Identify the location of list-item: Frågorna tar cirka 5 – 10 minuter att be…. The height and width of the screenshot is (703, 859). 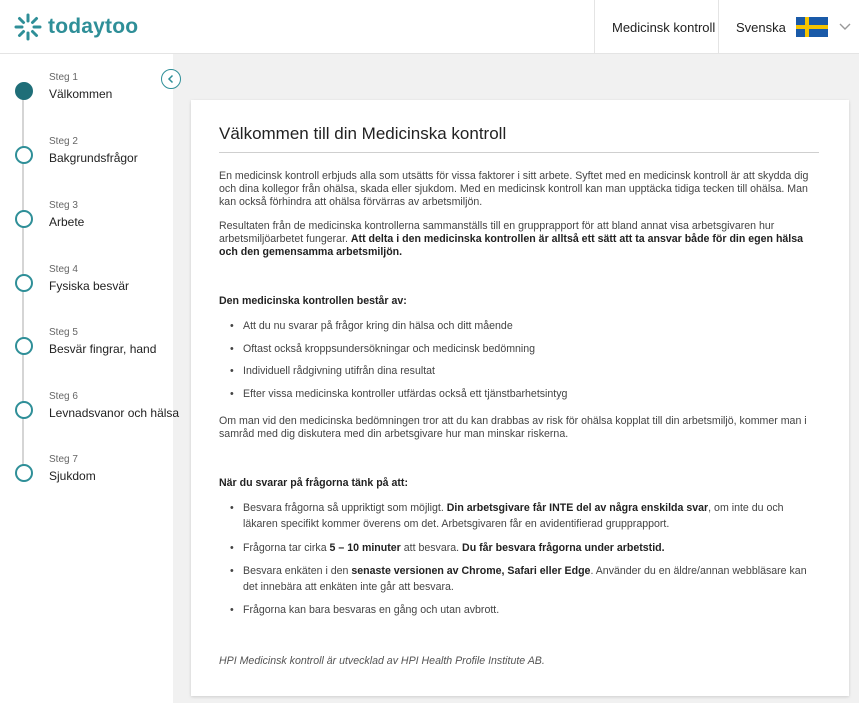
(524, 548).